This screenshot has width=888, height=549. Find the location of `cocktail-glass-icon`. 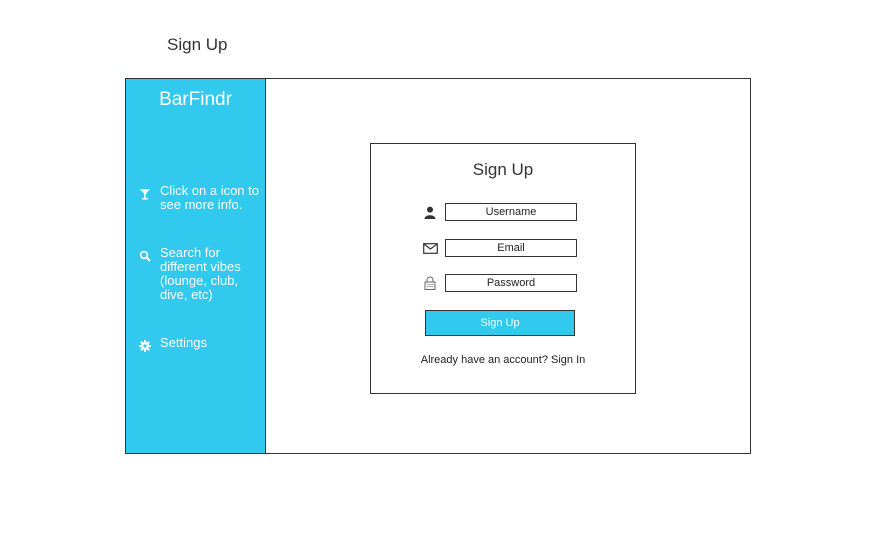

cocktail-glass-icon is located at coordinates (145, 194).